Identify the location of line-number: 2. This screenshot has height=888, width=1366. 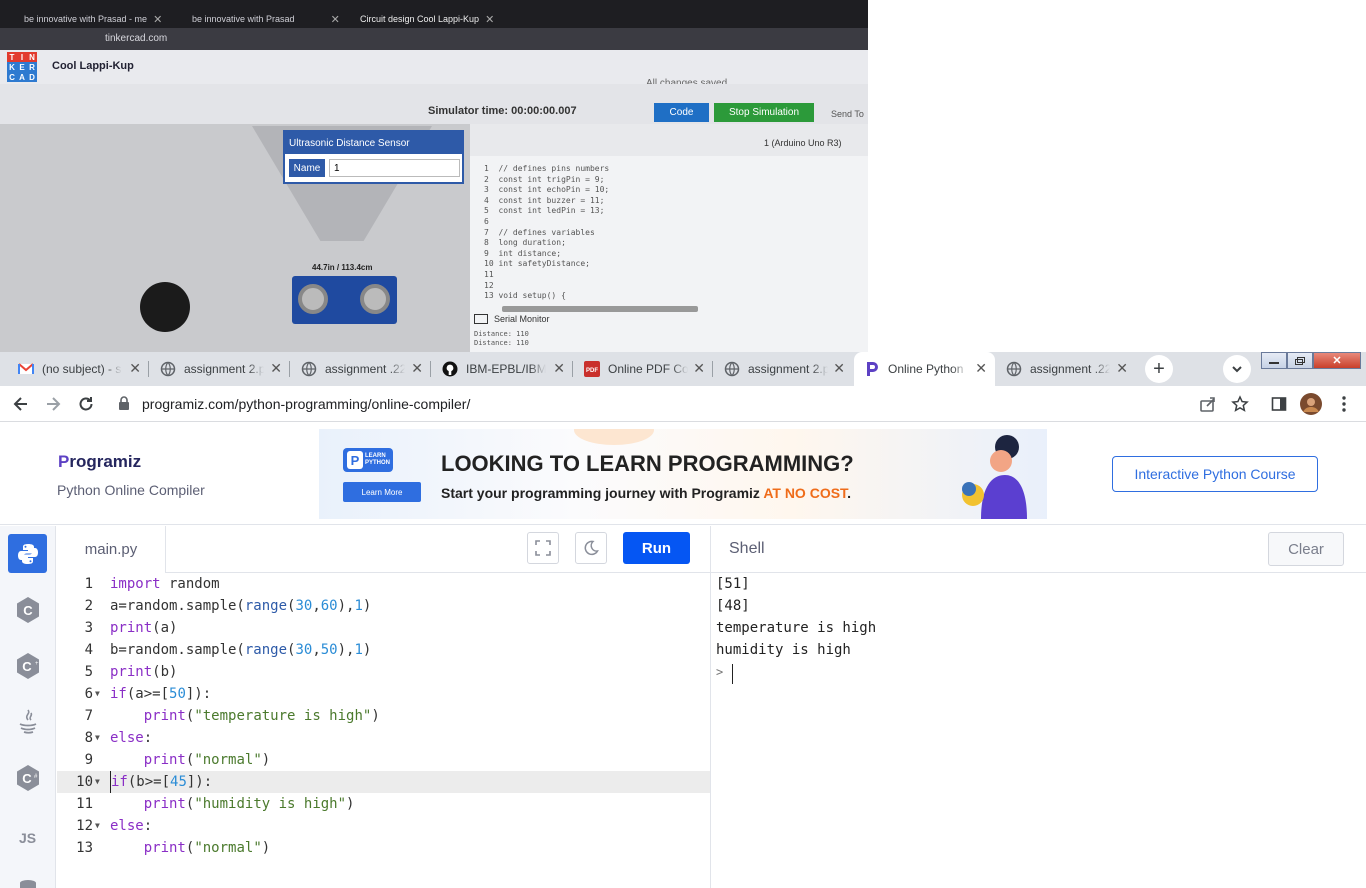
(88, 606).